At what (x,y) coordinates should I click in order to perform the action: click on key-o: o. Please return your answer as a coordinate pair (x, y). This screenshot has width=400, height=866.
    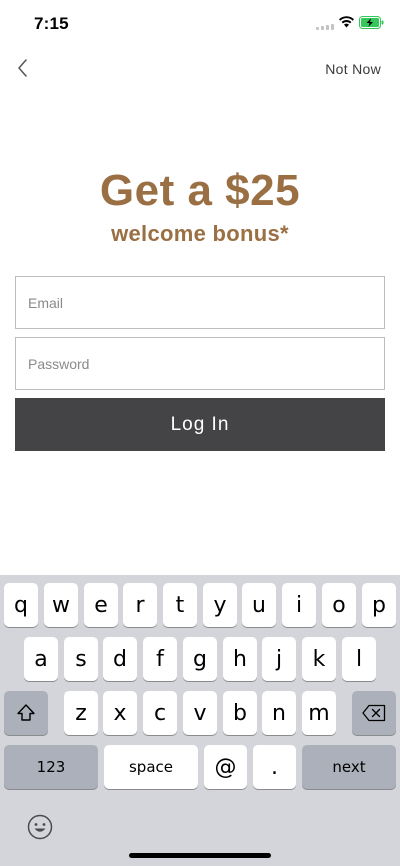
    Looking at the image, I should click on (339, 605).